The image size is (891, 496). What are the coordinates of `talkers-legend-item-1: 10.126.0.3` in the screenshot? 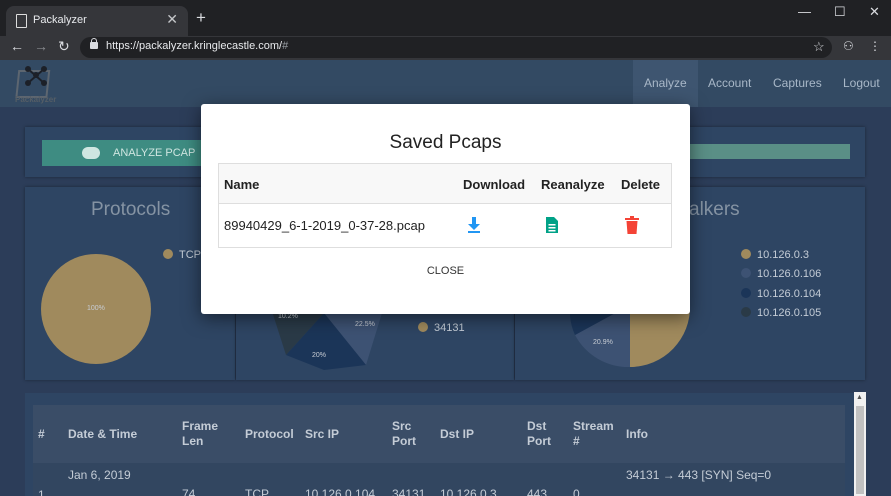 It's located at (775, 255).